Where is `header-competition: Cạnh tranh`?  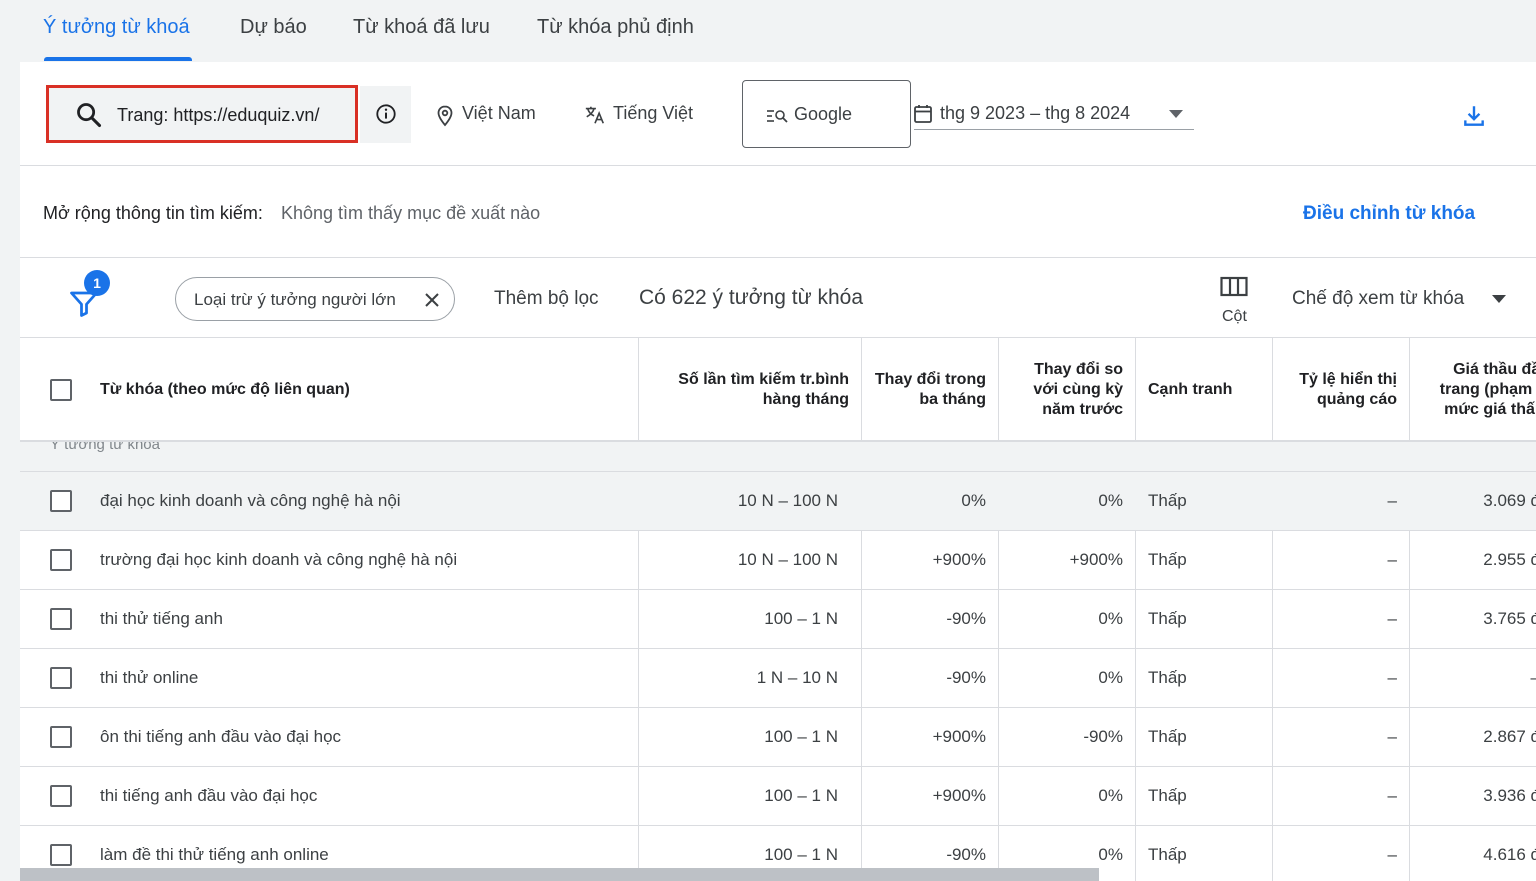 header-competition: Cạnh tranh is located at coordinates (1208, 390).